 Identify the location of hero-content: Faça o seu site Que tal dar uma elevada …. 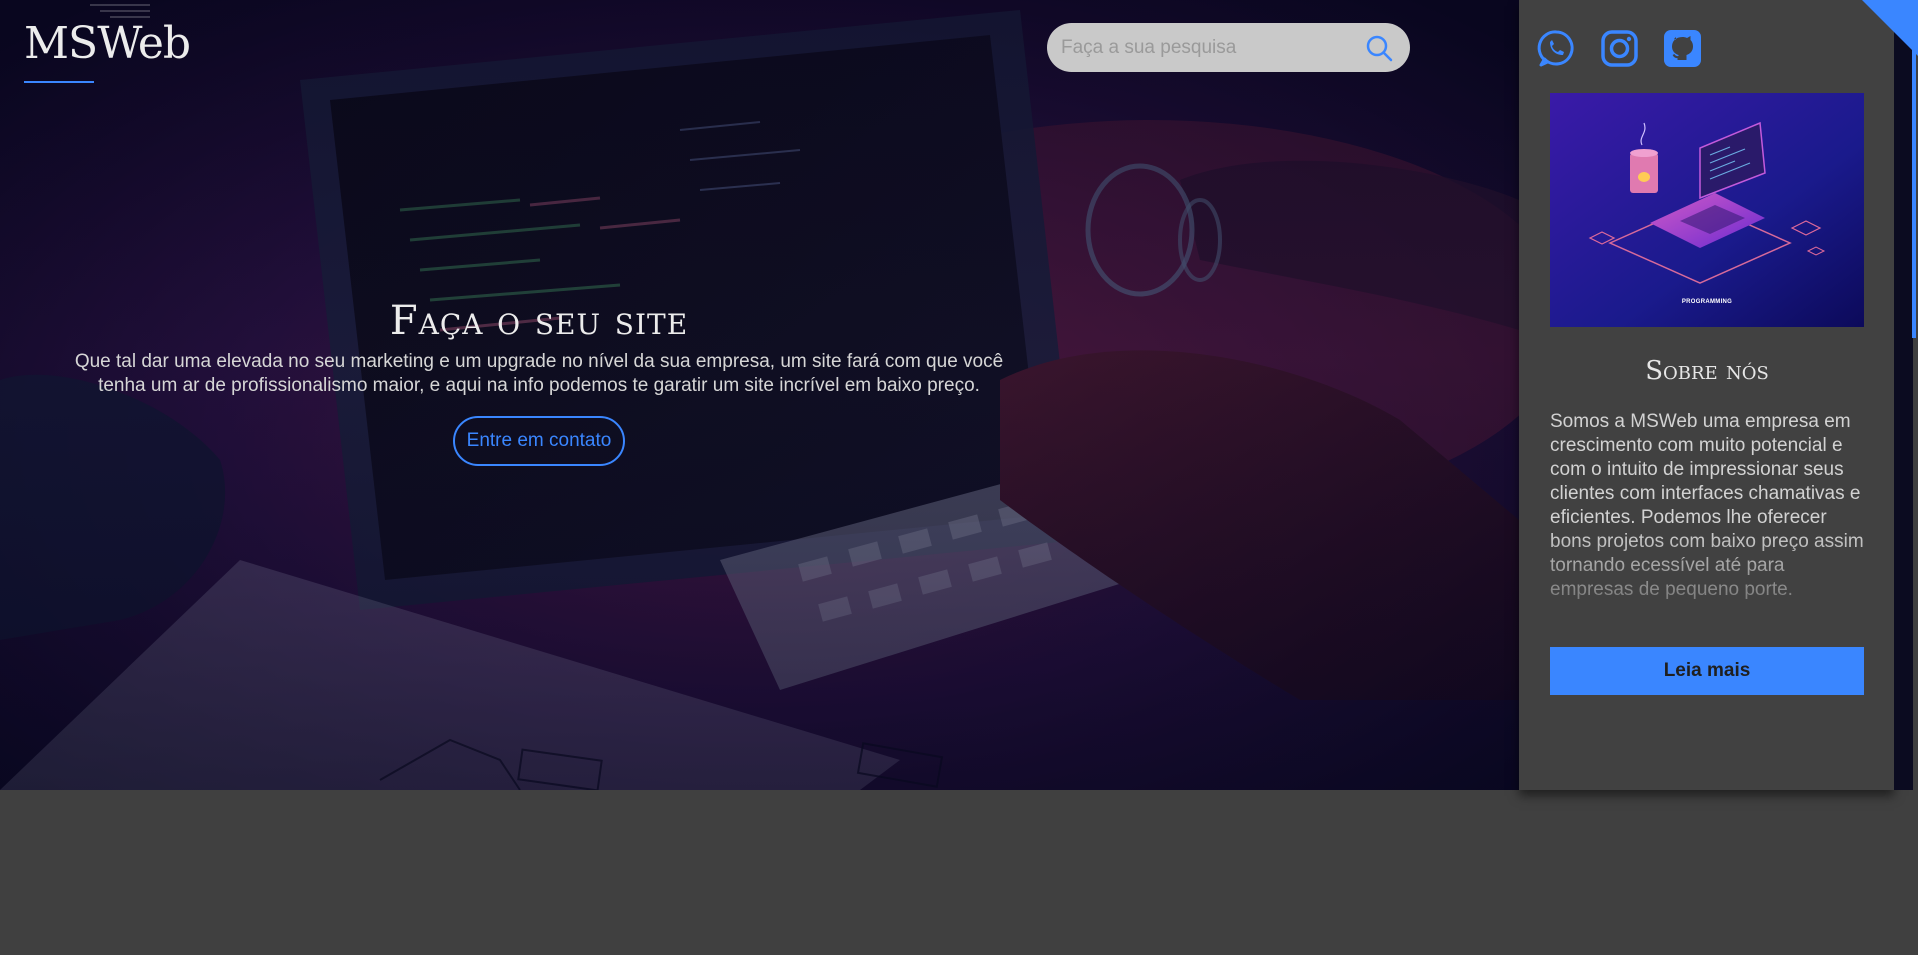
(539, 382).